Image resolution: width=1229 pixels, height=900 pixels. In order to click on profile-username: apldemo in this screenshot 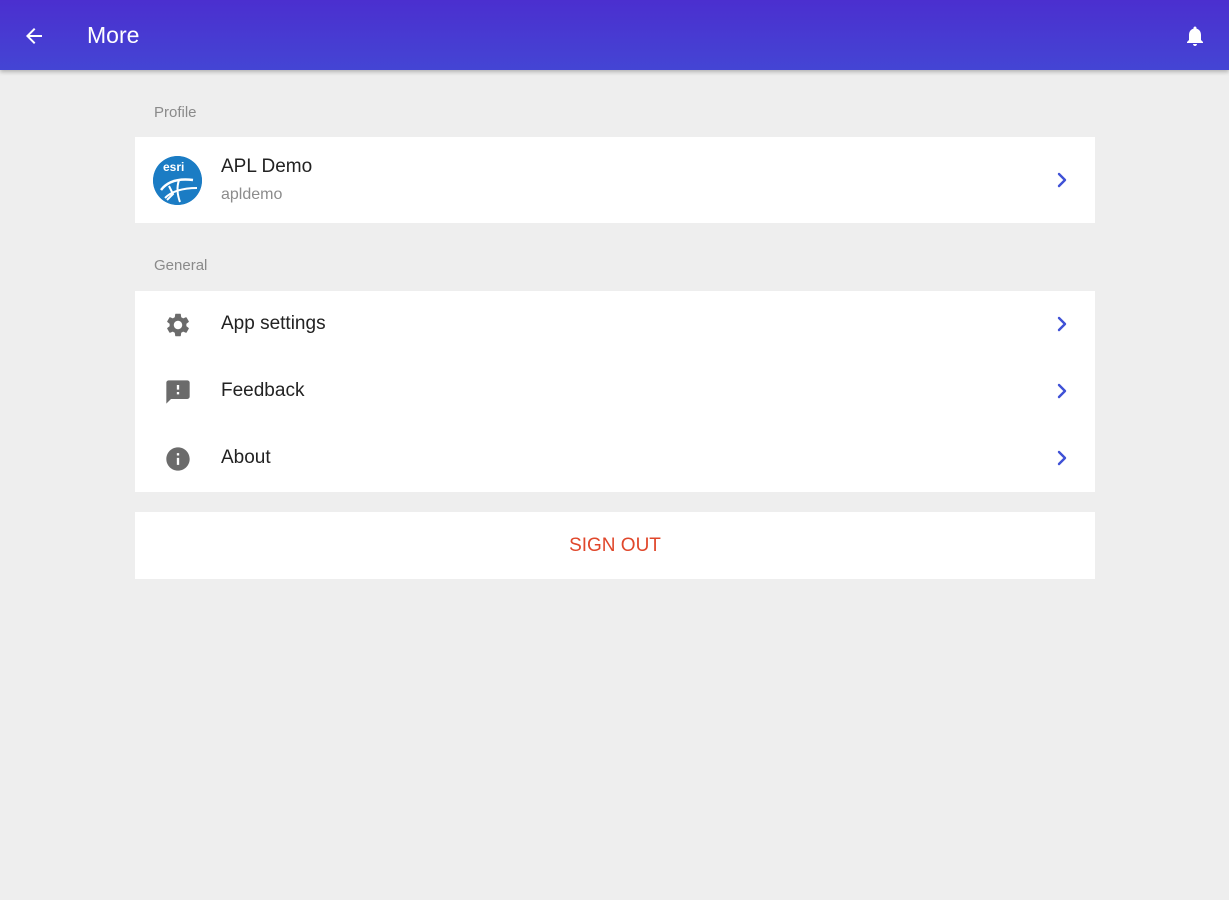, I will do `click(252, 194)`.